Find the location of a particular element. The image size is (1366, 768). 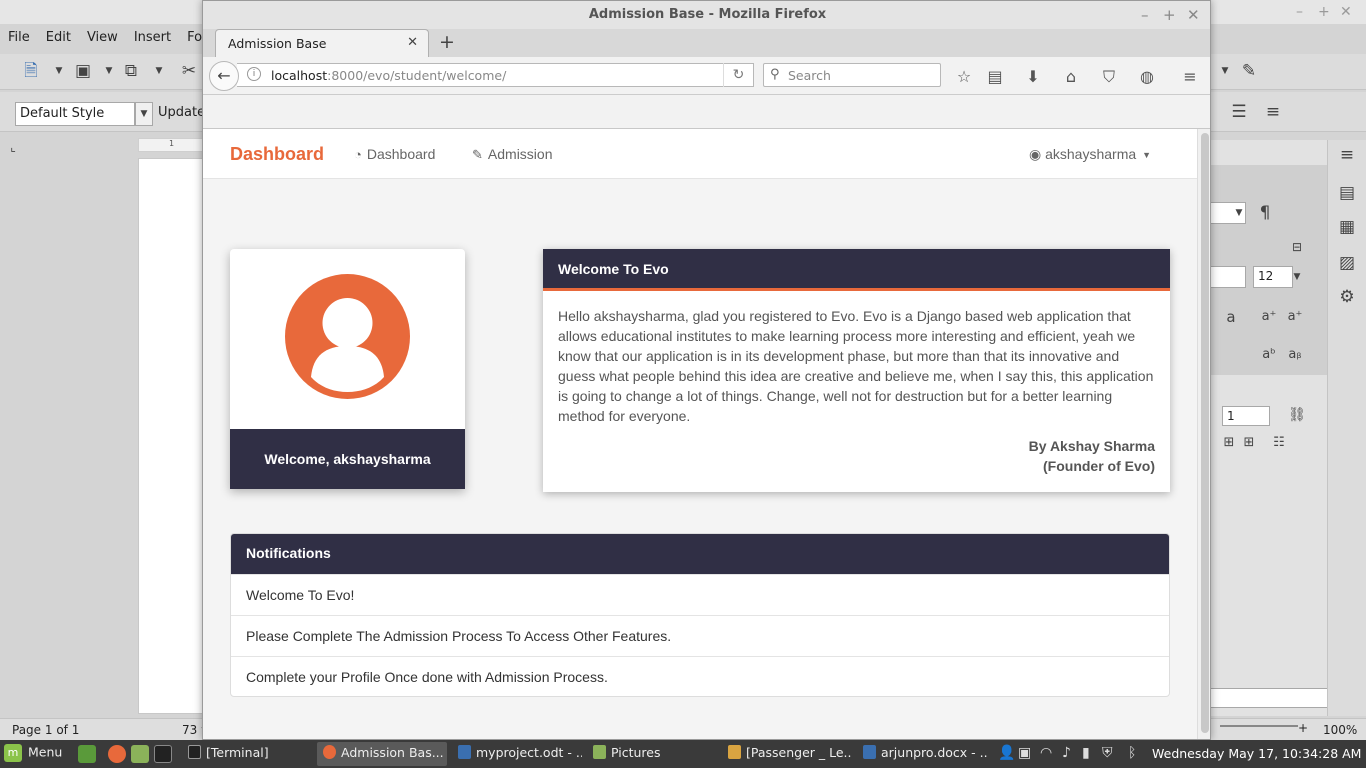

reload-icon: ↻ is located at coordinates (738, 75).